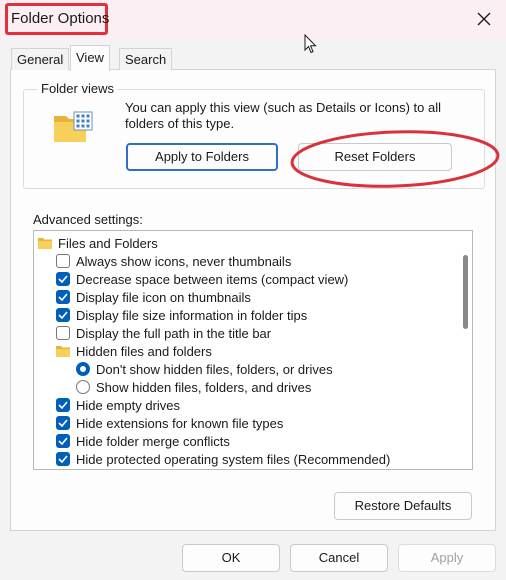 Image resolution: width=506 pixels, height=580 pixels. Describe the element at coordinates (395, 159) in the screenshot. I see `reset-annotation-ellipse` at that location.